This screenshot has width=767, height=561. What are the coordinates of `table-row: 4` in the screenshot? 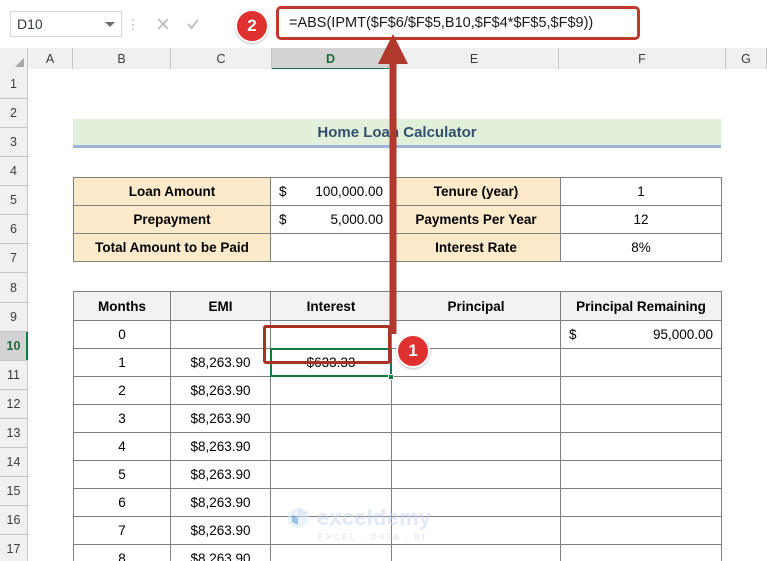 It's located at (122, 446).